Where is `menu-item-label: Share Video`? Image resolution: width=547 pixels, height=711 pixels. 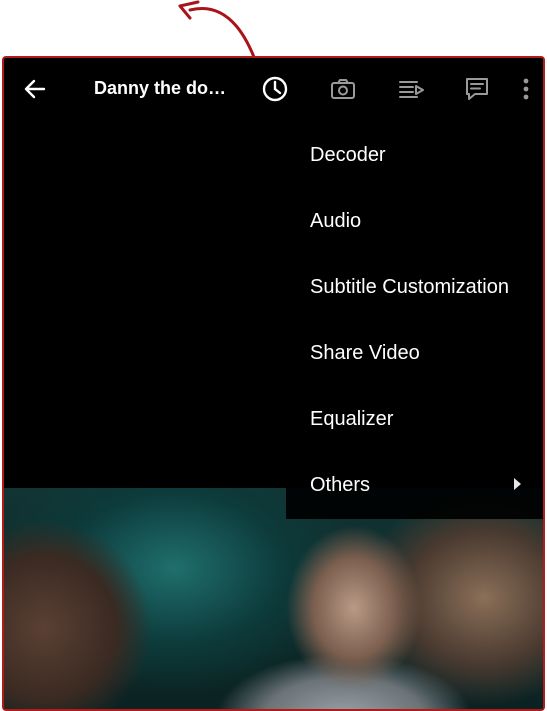 menu-item-label: Share Video is located at coordinates (365, 352).